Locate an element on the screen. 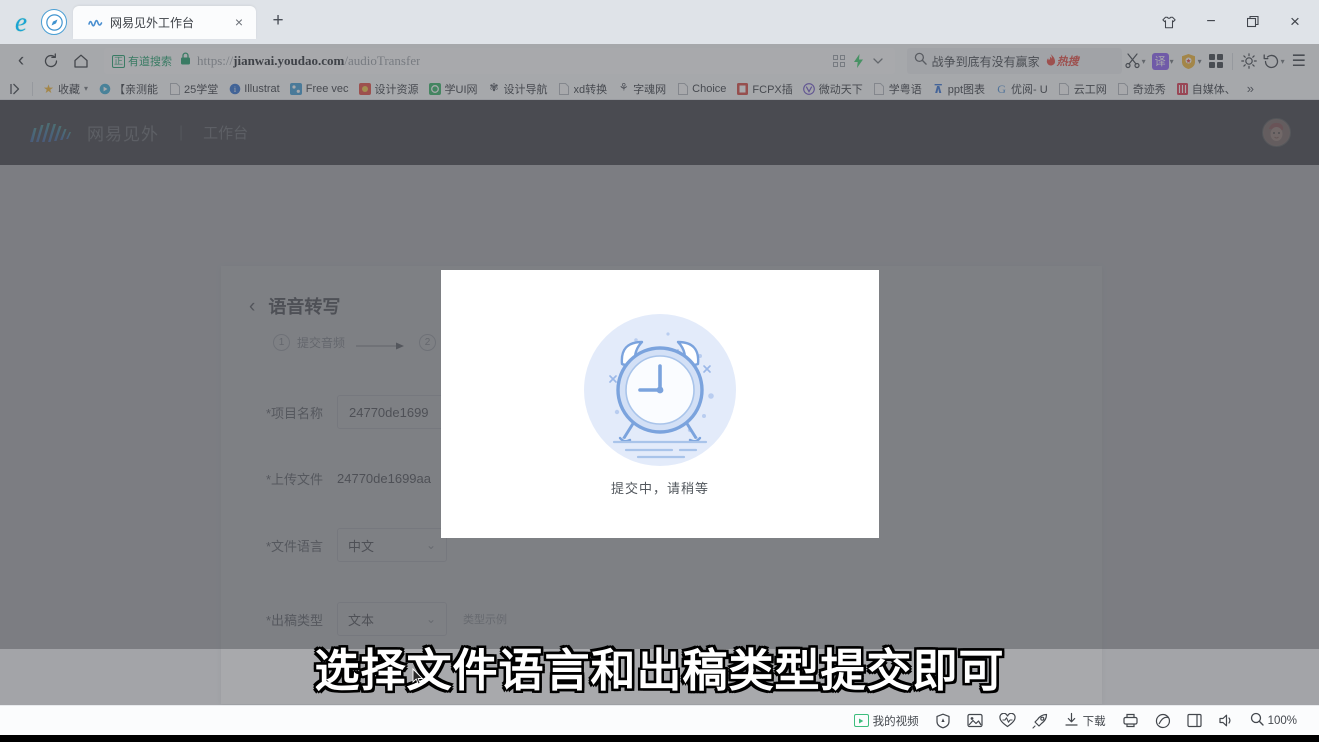 The image size is (1319, 742). compass-icon is located at coordinates (54, 22).